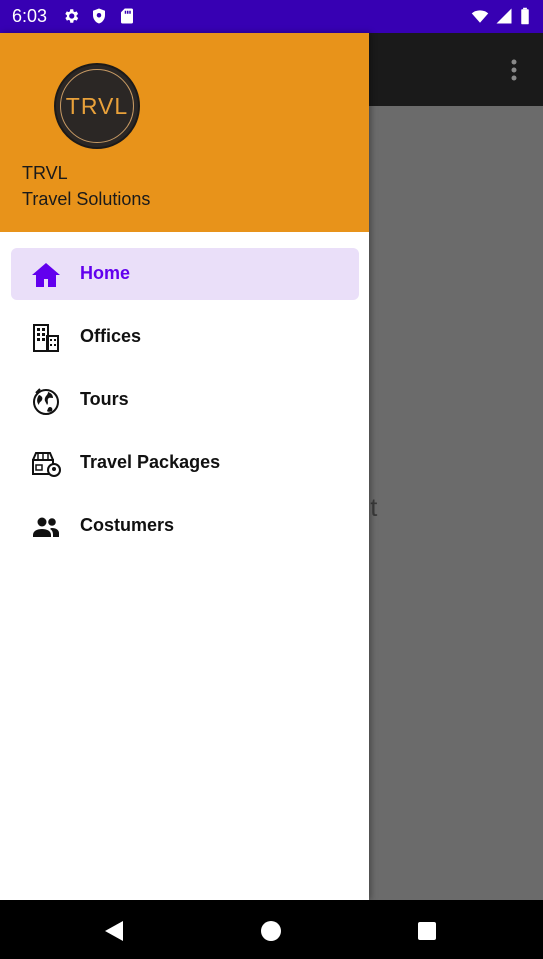 The height and width of the screenshot is (959, 543). I want to click on wifi-icon, so click(480, 16).